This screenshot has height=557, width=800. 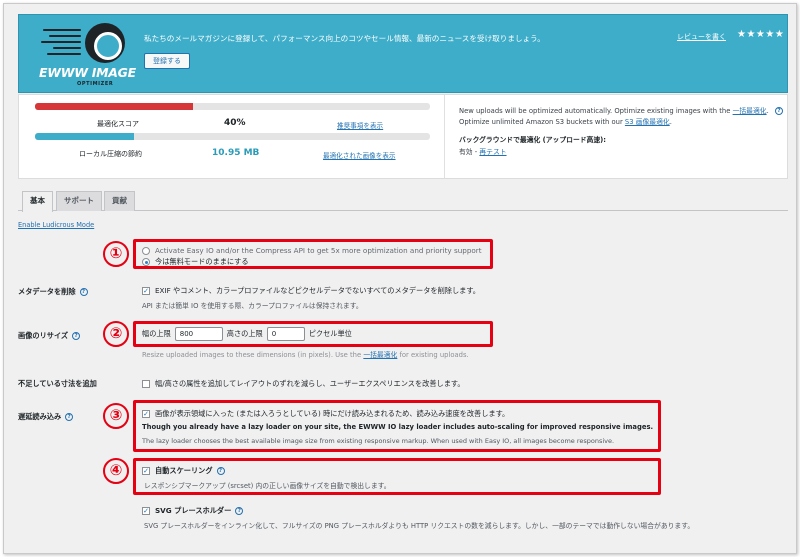 I want to click on background-mode-status: 有効 - 再テスト, so click(x=483, y=152).